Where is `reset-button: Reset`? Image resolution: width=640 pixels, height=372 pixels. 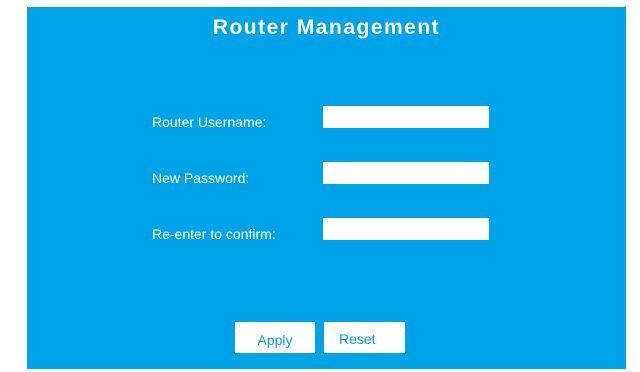 reset-button: Reset is located at coordinates (364, 337).